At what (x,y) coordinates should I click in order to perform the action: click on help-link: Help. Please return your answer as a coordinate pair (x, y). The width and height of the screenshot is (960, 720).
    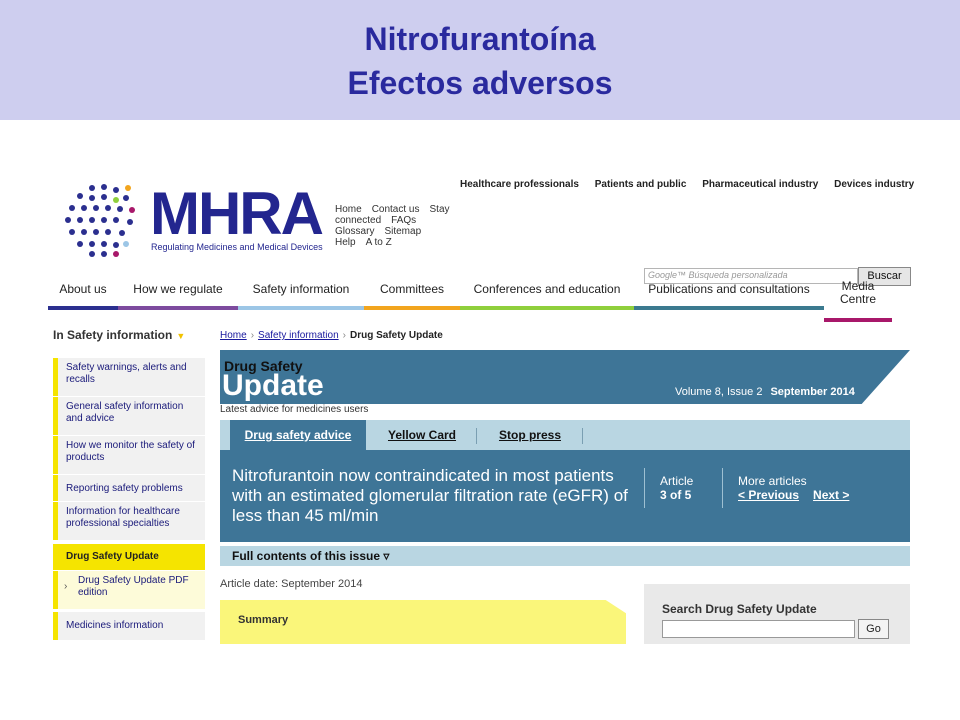
    Looking at the image, I should click on (345, 242).